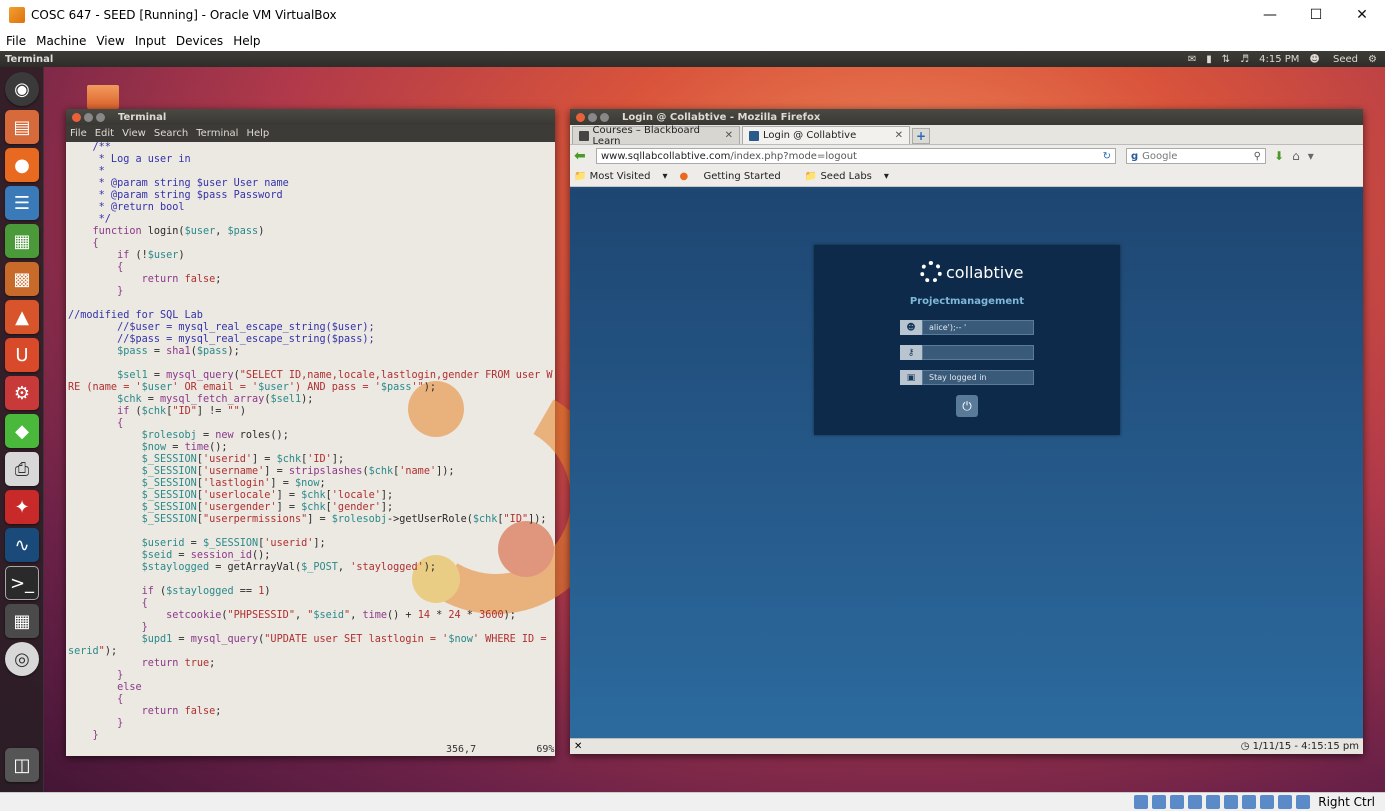 This screenshot has height=811, width=1385. I want to click on workspace-switcher-icon: ▦, so click(22, 621).